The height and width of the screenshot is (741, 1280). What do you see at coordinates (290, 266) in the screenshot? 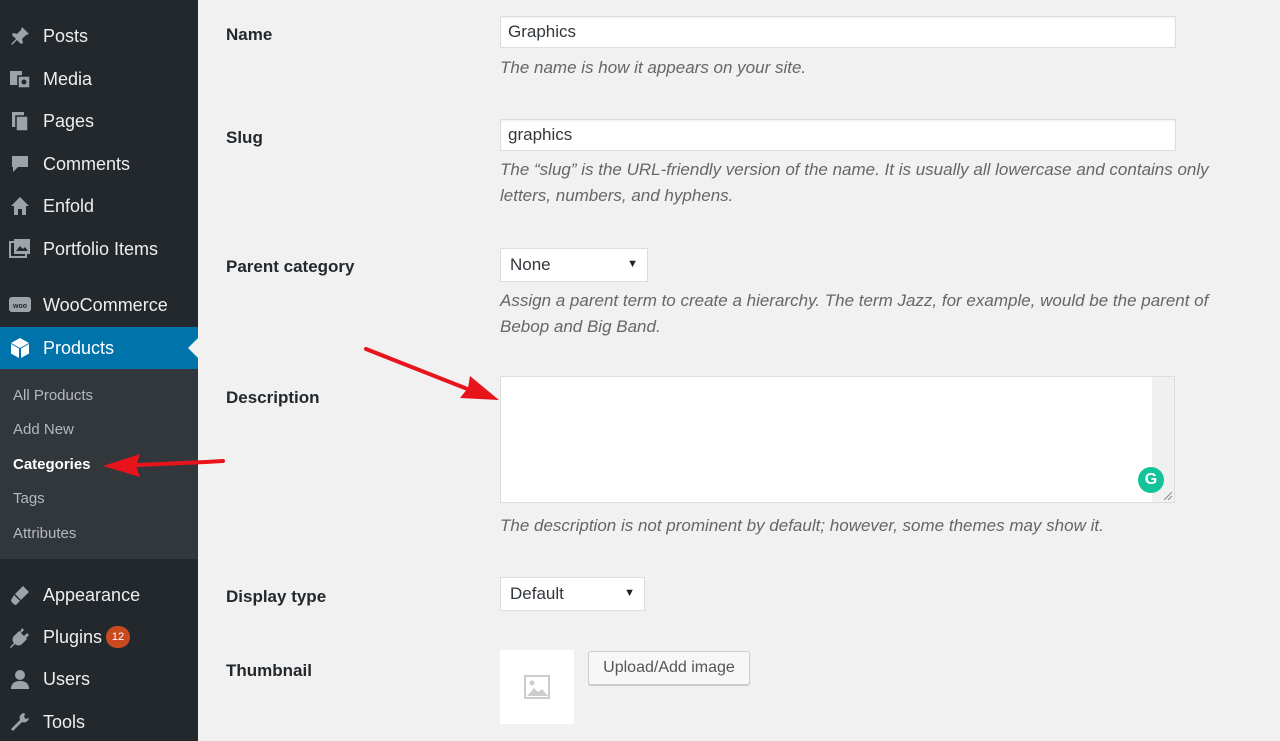
I see `parent-category-label: Parent category` at bounding box center [290, 266].